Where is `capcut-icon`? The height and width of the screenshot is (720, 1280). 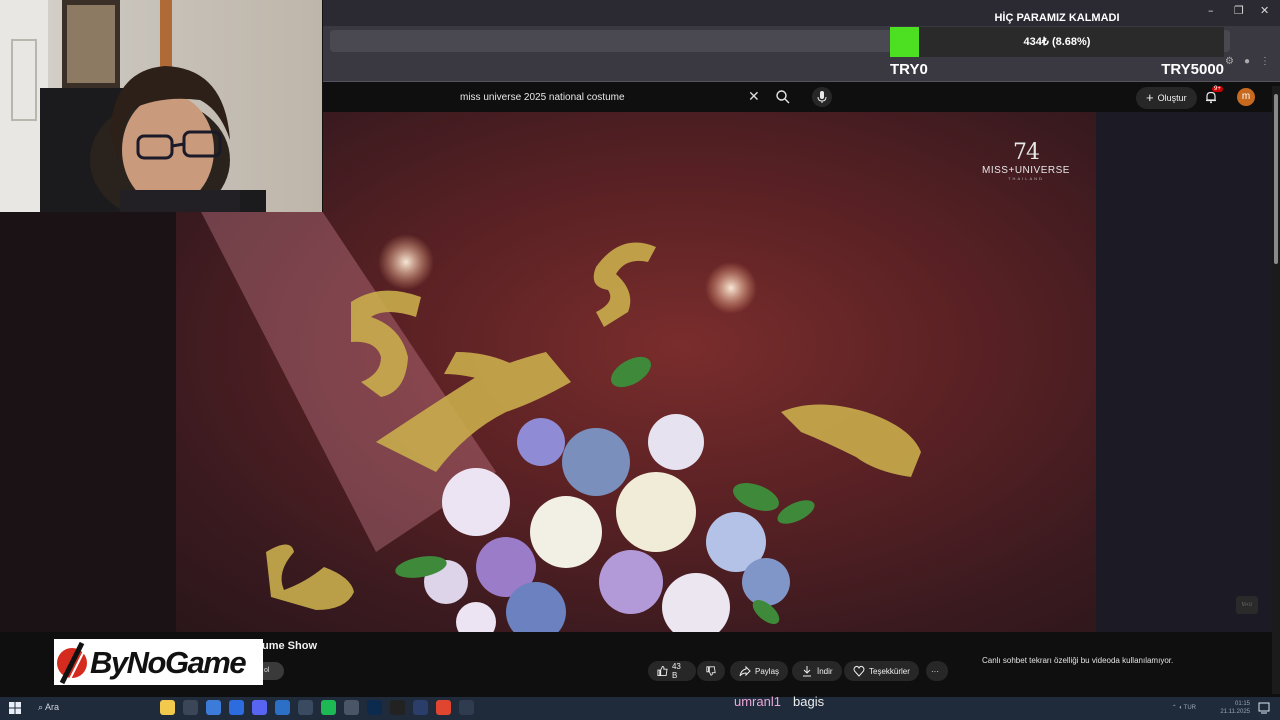
capcut-icon is located at coordinates (397, 707).